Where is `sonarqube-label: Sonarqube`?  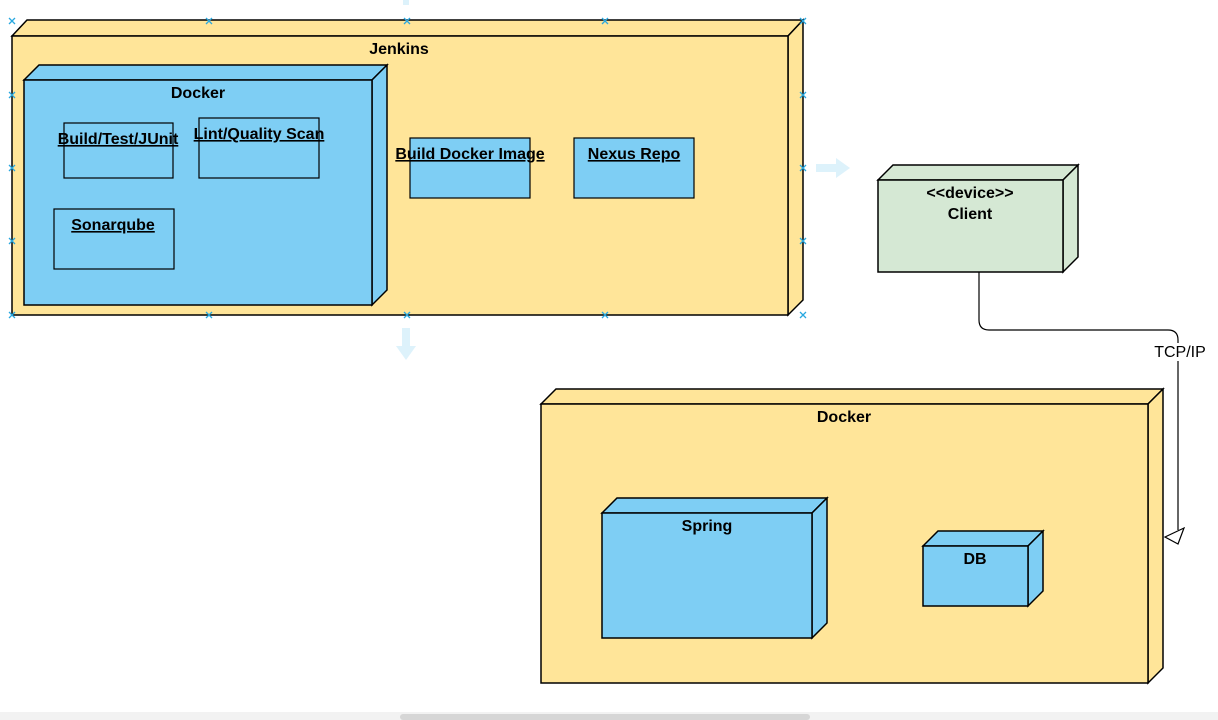 sonarqube-label: Sonarqube is located at coordinates (113, 225).